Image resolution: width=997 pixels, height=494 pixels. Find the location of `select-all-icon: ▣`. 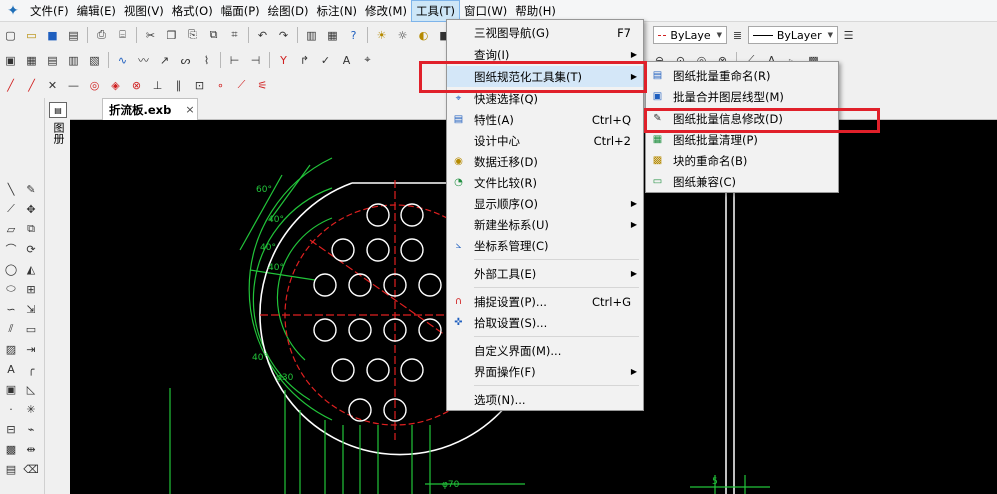

select-all-icon: ▣ is located at coordinates (10, 60).